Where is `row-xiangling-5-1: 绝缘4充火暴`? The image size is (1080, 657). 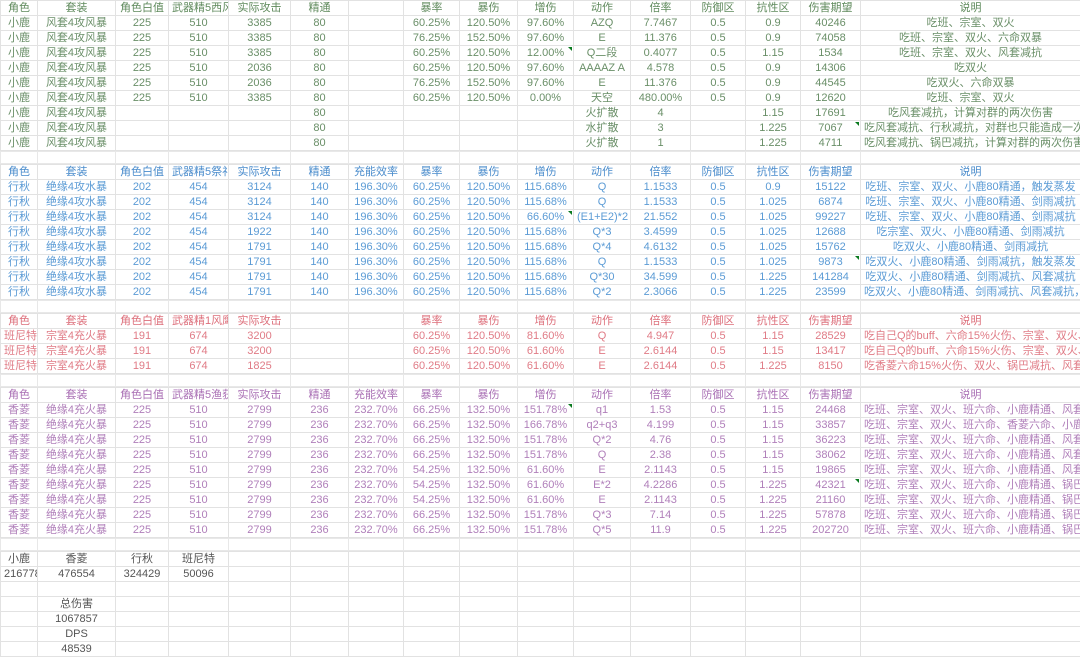
row-xiangling-5-1: 绝缘4充火暴 is located at coordinates (77, 485).